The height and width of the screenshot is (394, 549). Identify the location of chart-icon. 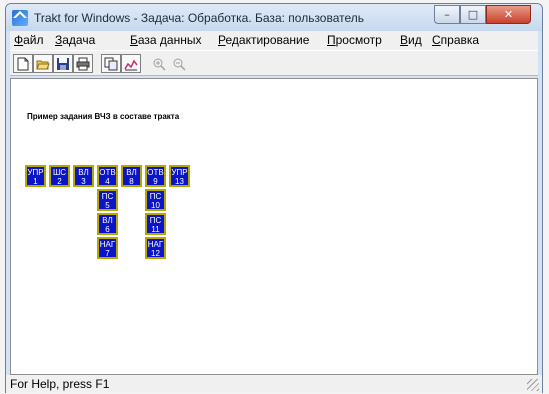
(131, 63).